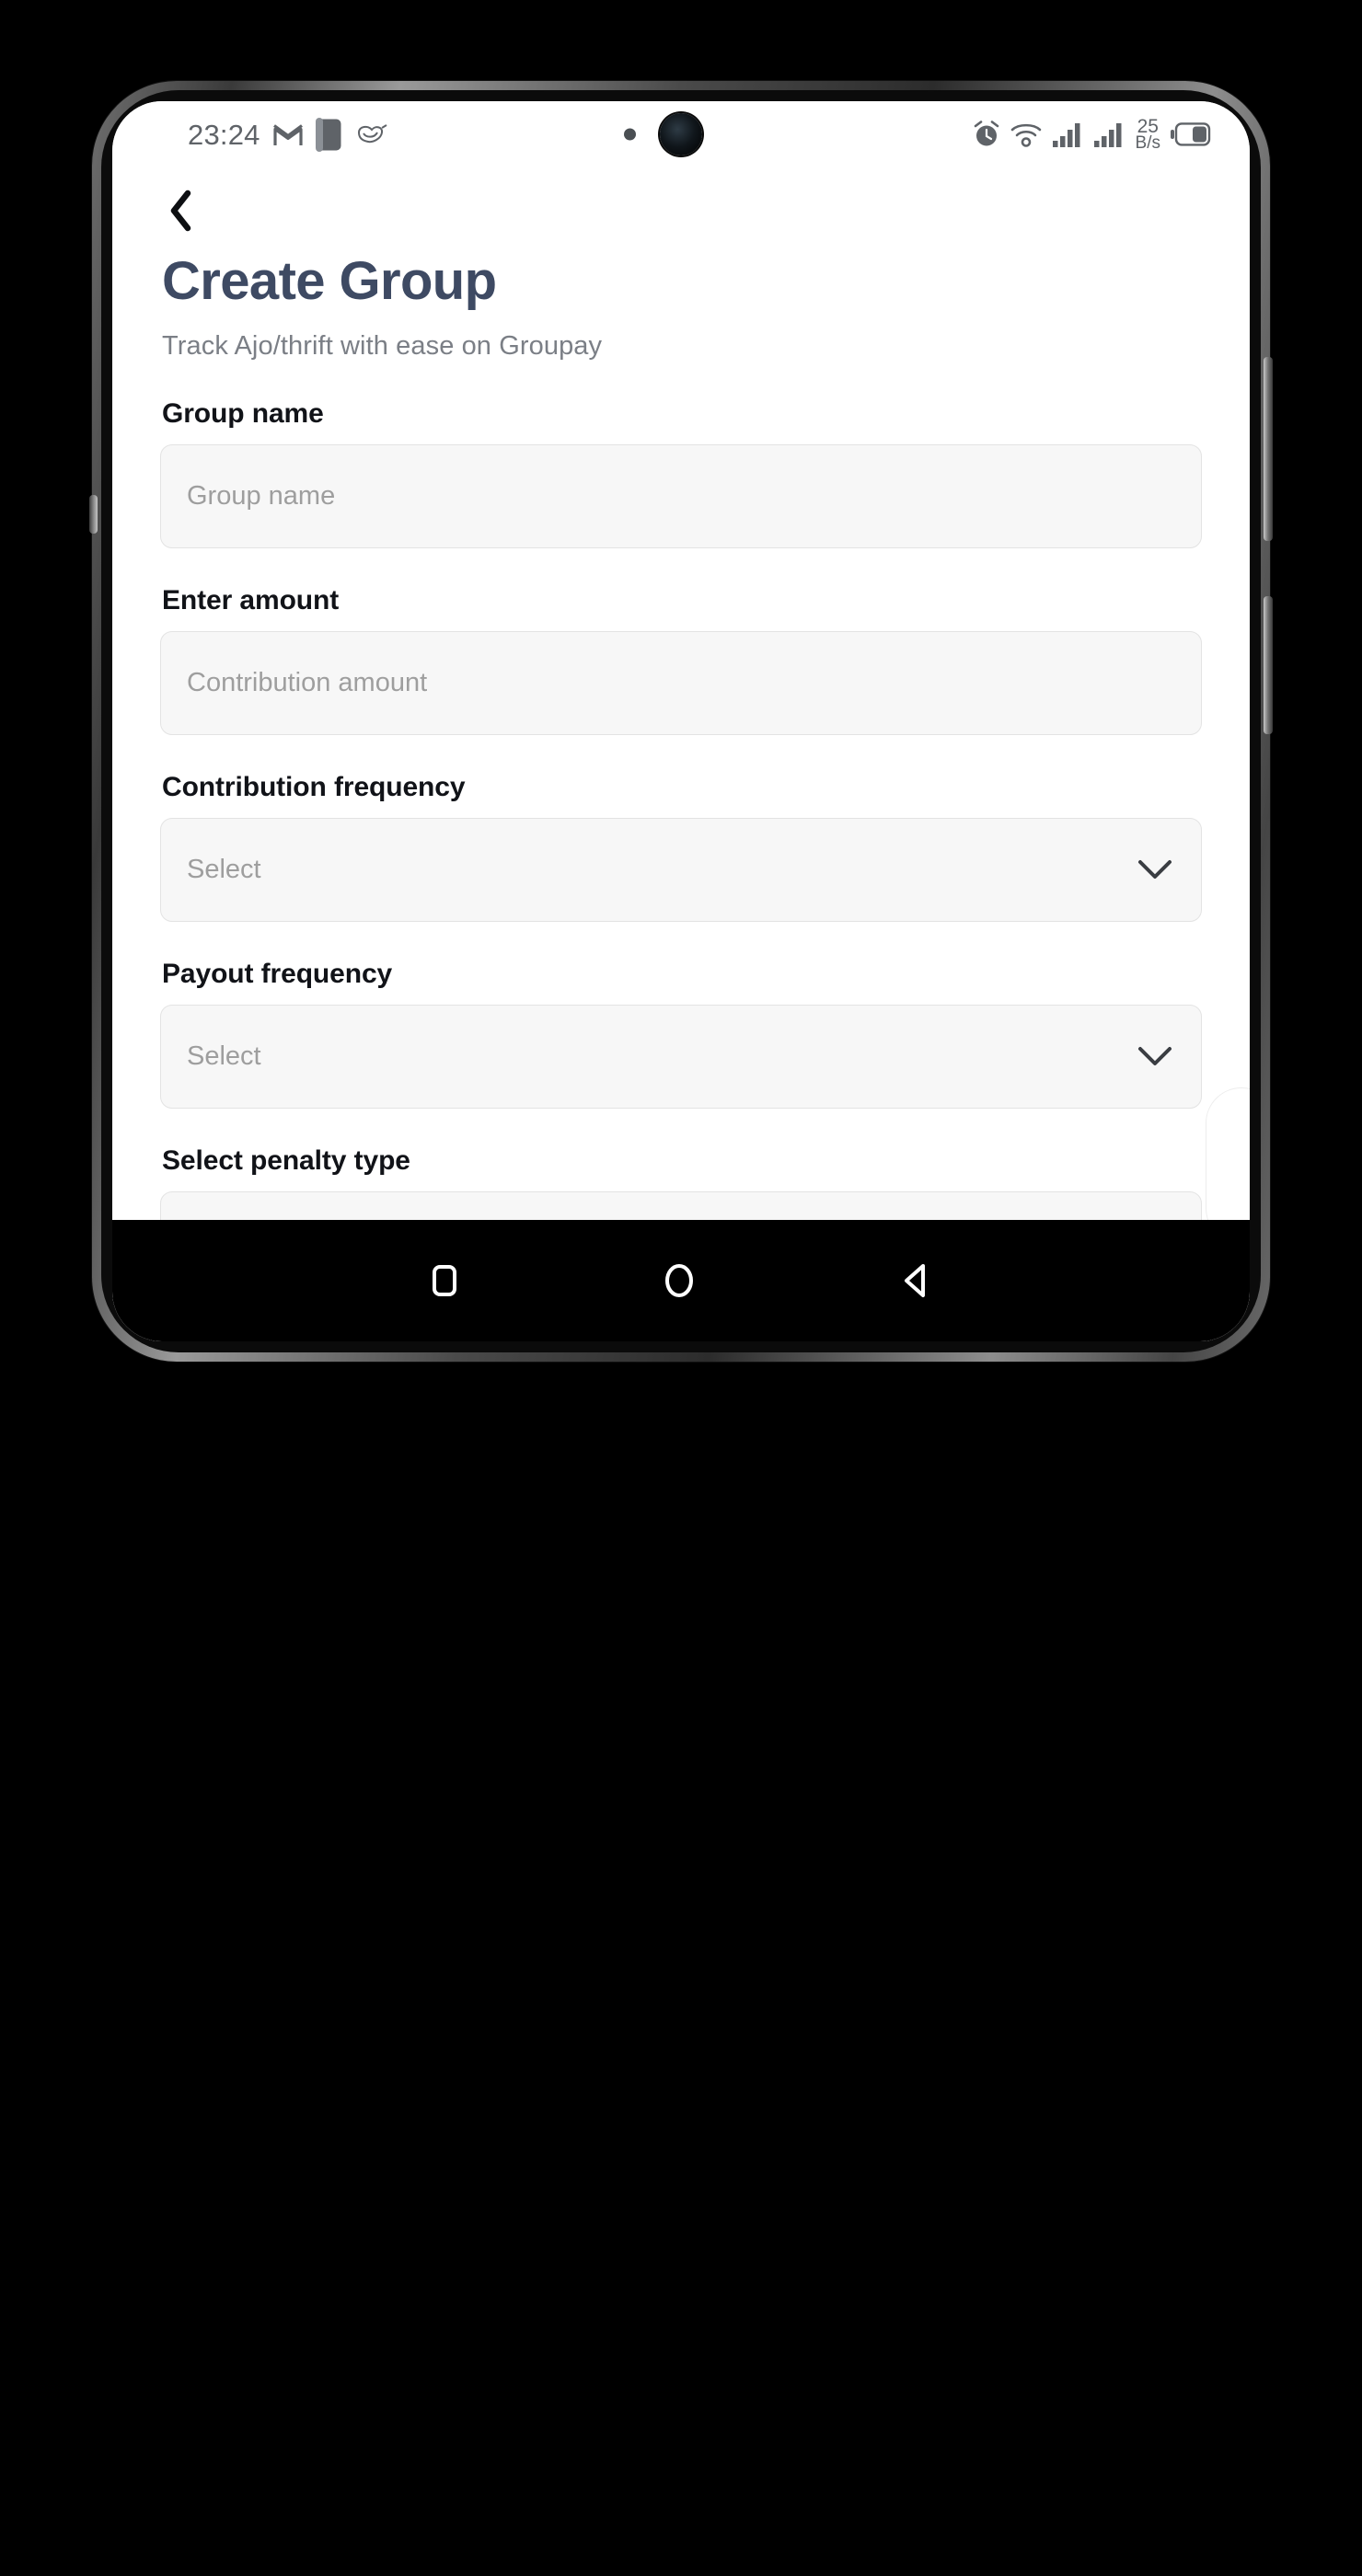 This screenshot has width=1362, height=2576. Describe the element at coordinates (915, 1280) in the screenshot. I see `back-triangle-icon` at that location.